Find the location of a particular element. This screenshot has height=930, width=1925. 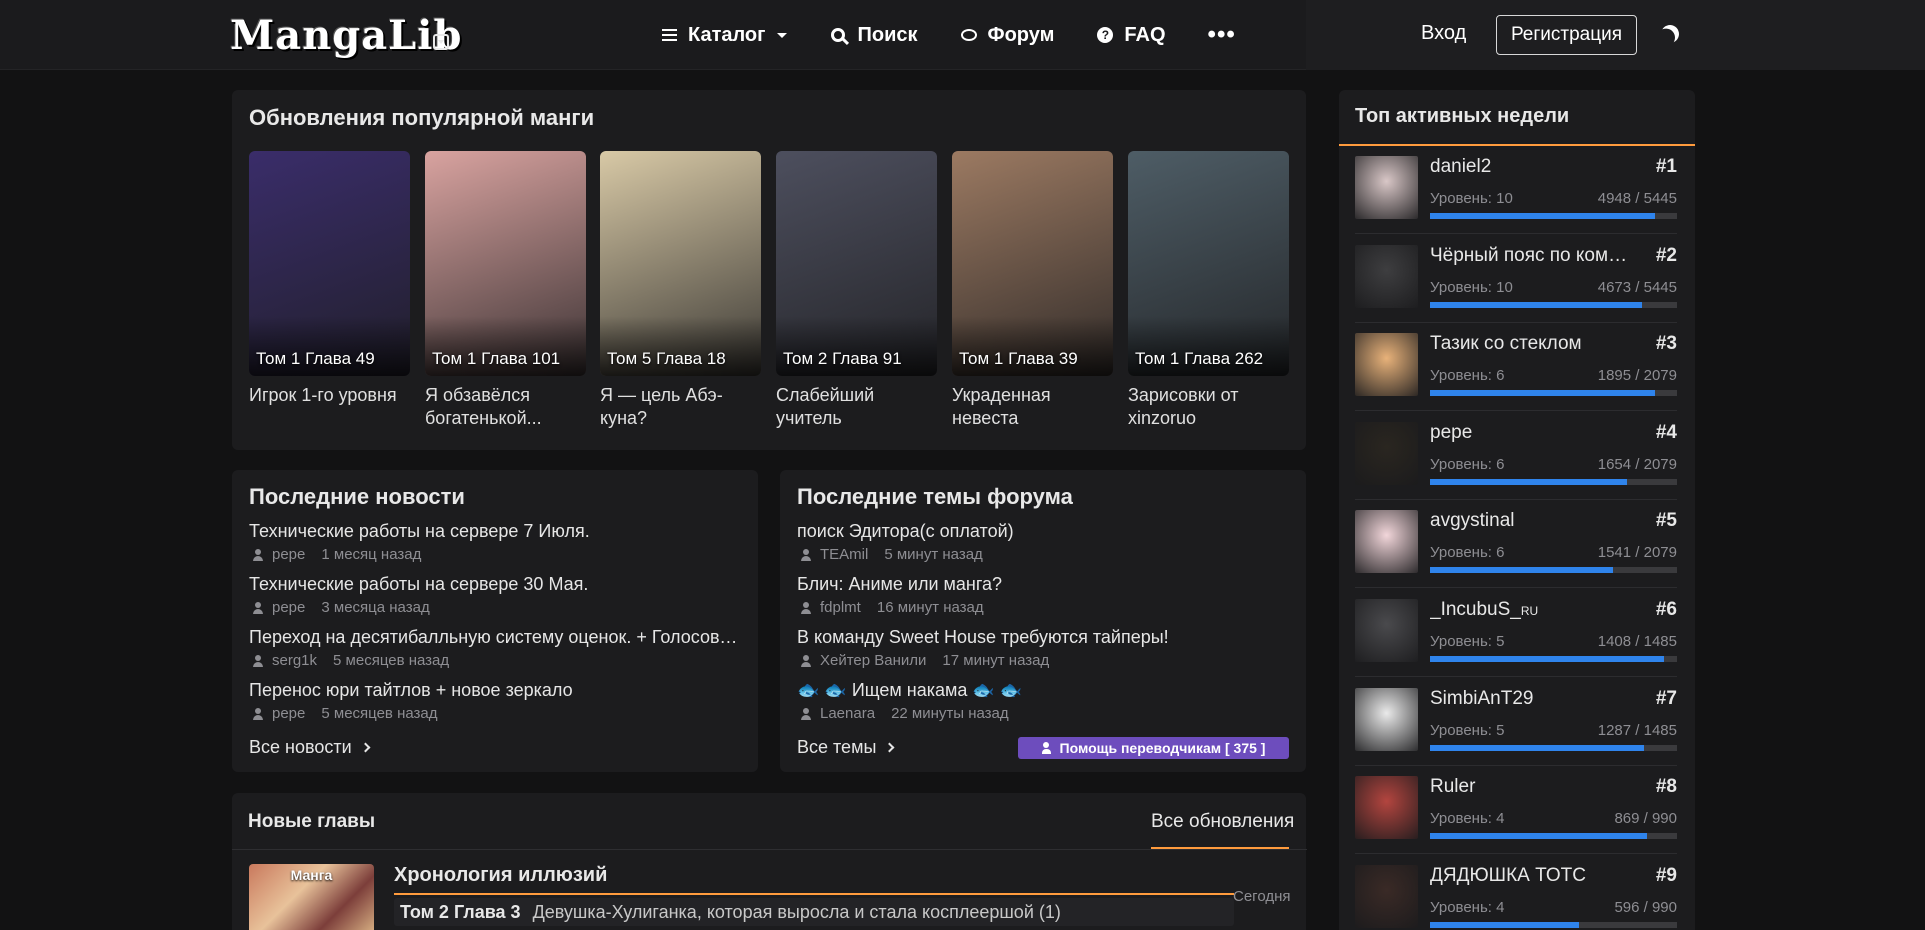

user-level: Уровень: 4 is located at coordinates (1467, 907).